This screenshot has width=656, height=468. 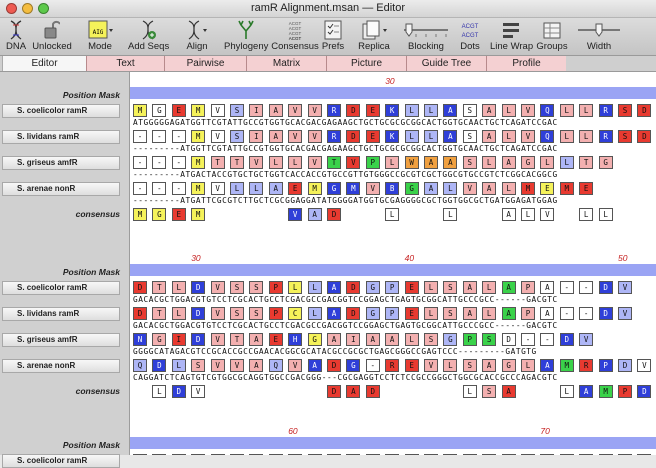 What do you see at coordinates (125, 63) in the screenshot?
I see `tab-text: Text` at bounding box center [125, 63].